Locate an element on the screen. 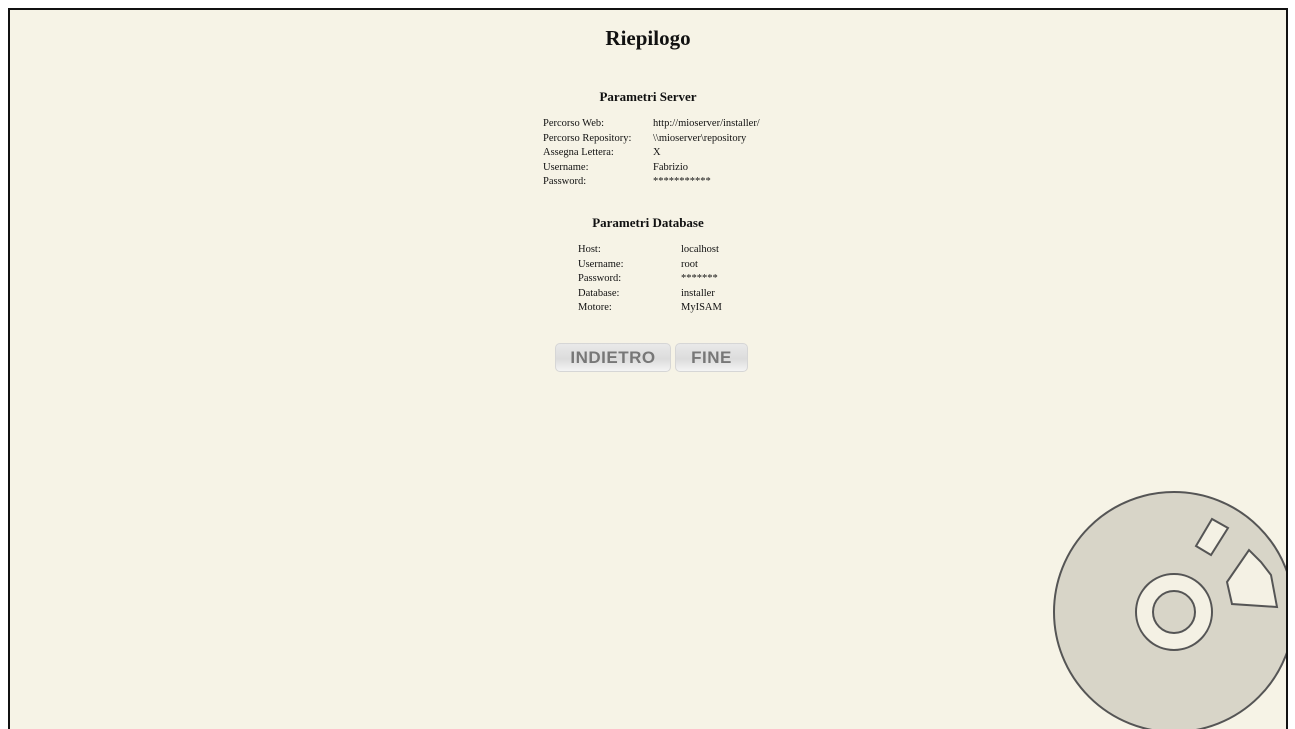 The height and width of the screenshot is (729, 1295). row-value: root is located at coordinates (689, 264).